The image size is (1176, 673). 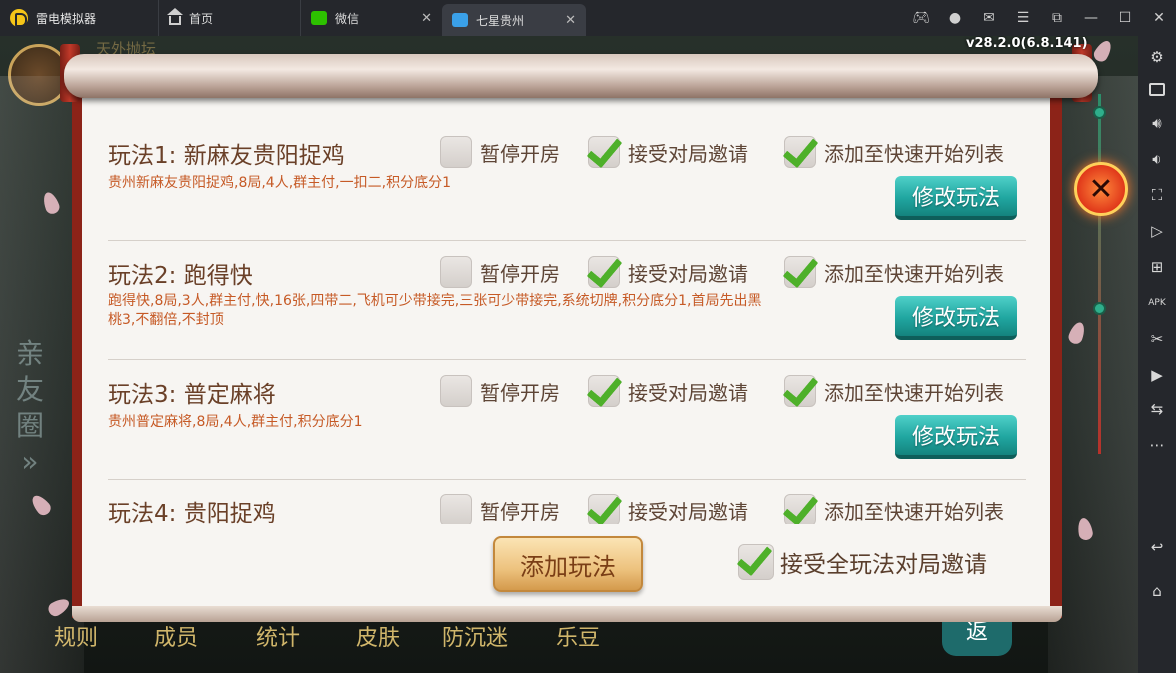 I want to click on tab-label: 七星贵州, so click(x=500, y=20).